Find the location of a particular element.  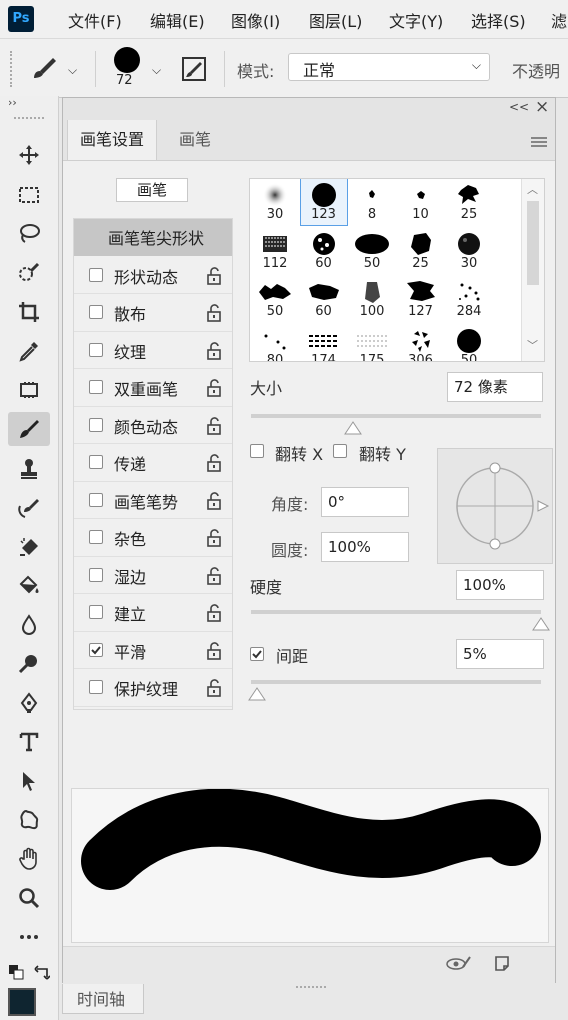

size-slider-thumb is located at coordinates (352, 427).